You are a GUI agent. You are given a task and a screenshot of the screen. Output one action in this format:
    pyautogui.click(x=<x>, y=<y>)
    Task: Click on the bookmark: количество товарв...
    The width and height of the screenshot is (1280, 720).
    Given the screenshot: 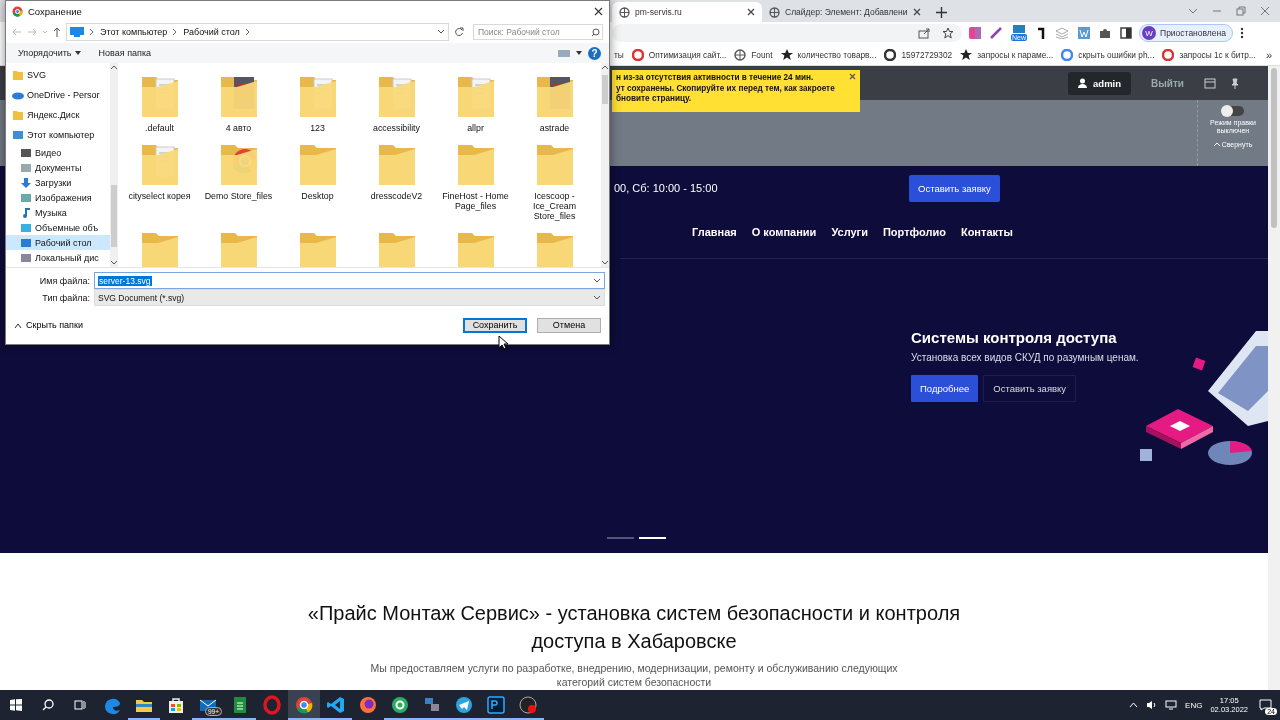 What is the action you would take?
    pyautogui.click(x=828, y=54)
    